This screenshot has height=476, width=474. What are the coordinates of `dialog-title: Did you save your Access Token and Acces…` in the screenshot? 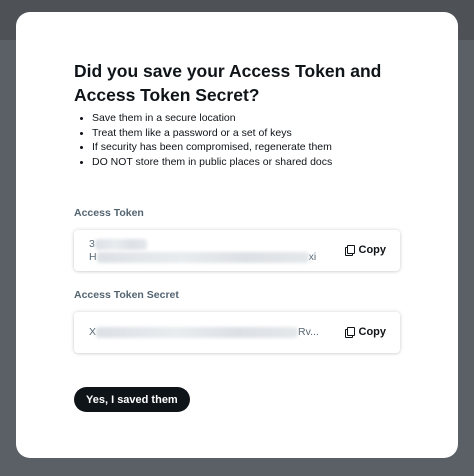 It's located at (228, 83).